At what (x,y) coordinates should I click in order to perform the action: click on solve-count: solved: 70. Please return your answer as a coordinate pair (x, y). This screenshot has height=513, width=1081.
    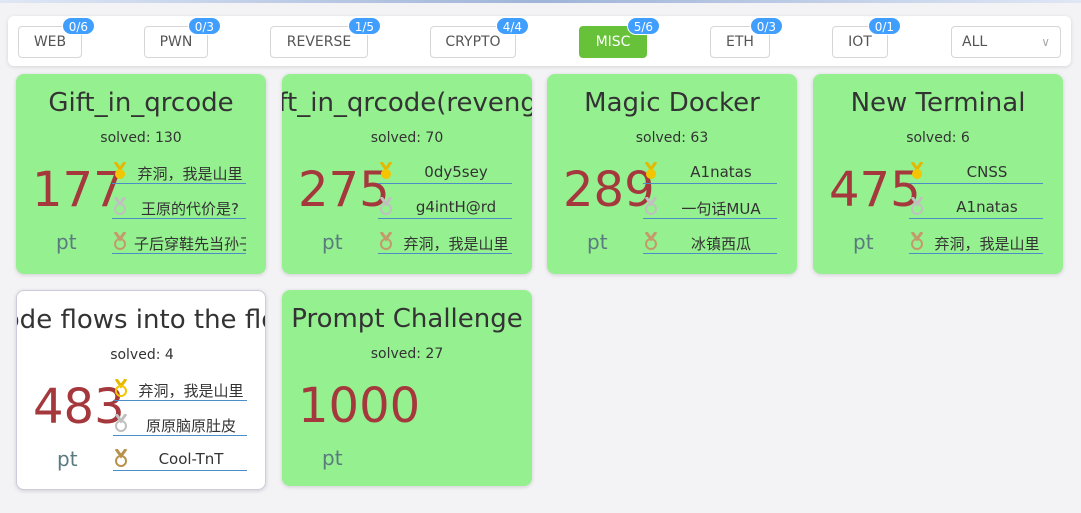
    Looking at the image, I should click on (407, 138).